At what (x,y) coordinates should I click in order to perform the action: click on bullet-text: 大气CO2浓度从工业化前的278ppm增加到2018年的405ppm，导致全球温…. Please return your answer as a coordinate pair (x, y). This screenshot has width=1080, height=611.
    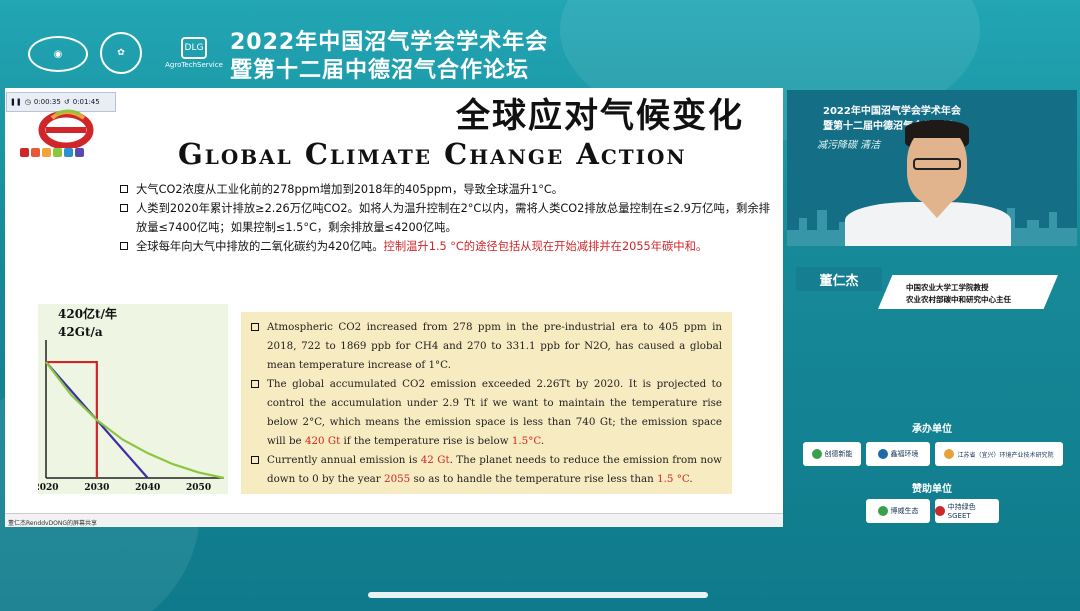
    Looking at the image, I should click on (350, 189).